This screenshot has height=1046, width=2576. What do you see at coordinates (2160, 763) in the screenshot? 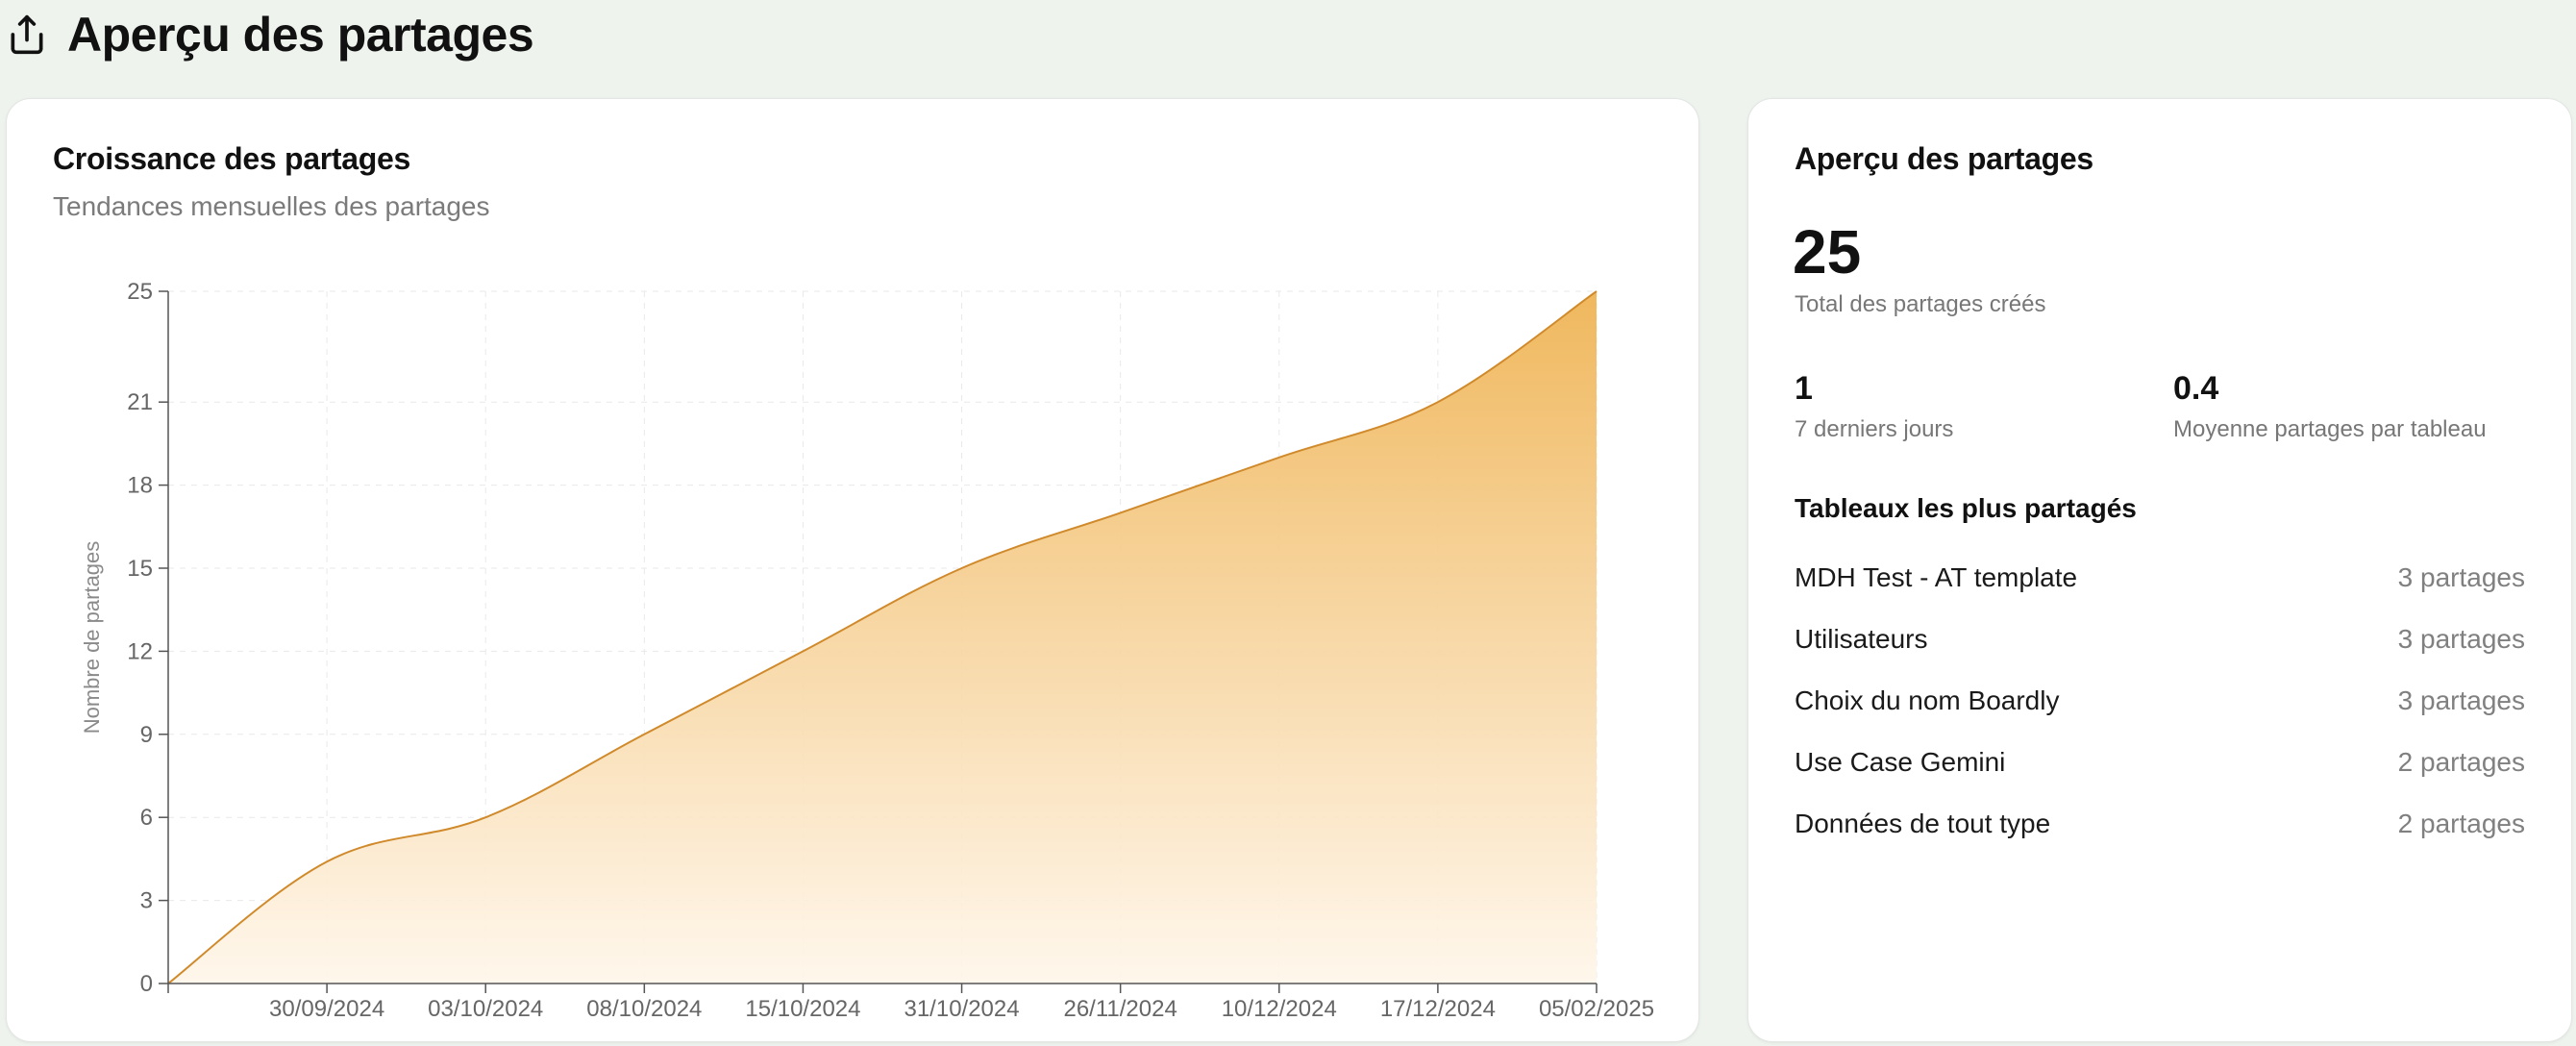
I see `list-item: Use Case Gemini 2 partages` at bounding box center [2160, 763].